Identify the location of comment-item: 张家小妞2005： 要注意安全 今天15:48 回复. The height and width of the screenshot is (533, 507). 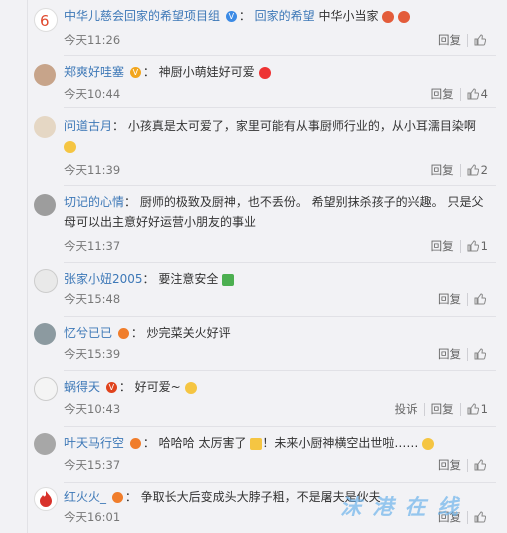
(262, 289).